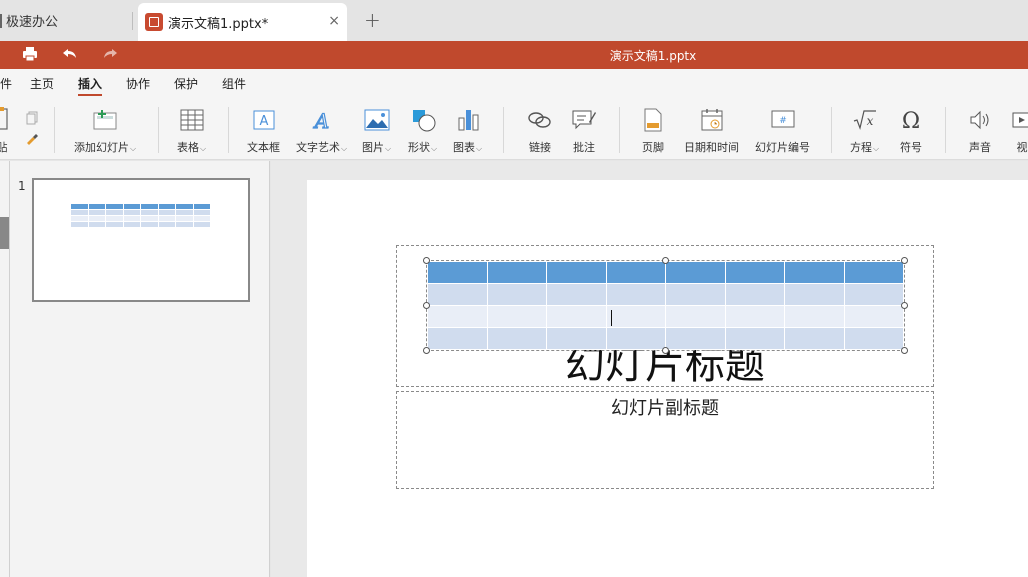 The width and height of the screenshot is (1028, 577). What do you see at coordinates (22, 186) in the screenshot?
I see `slide-number: 1` at bounding box center [22, 186].